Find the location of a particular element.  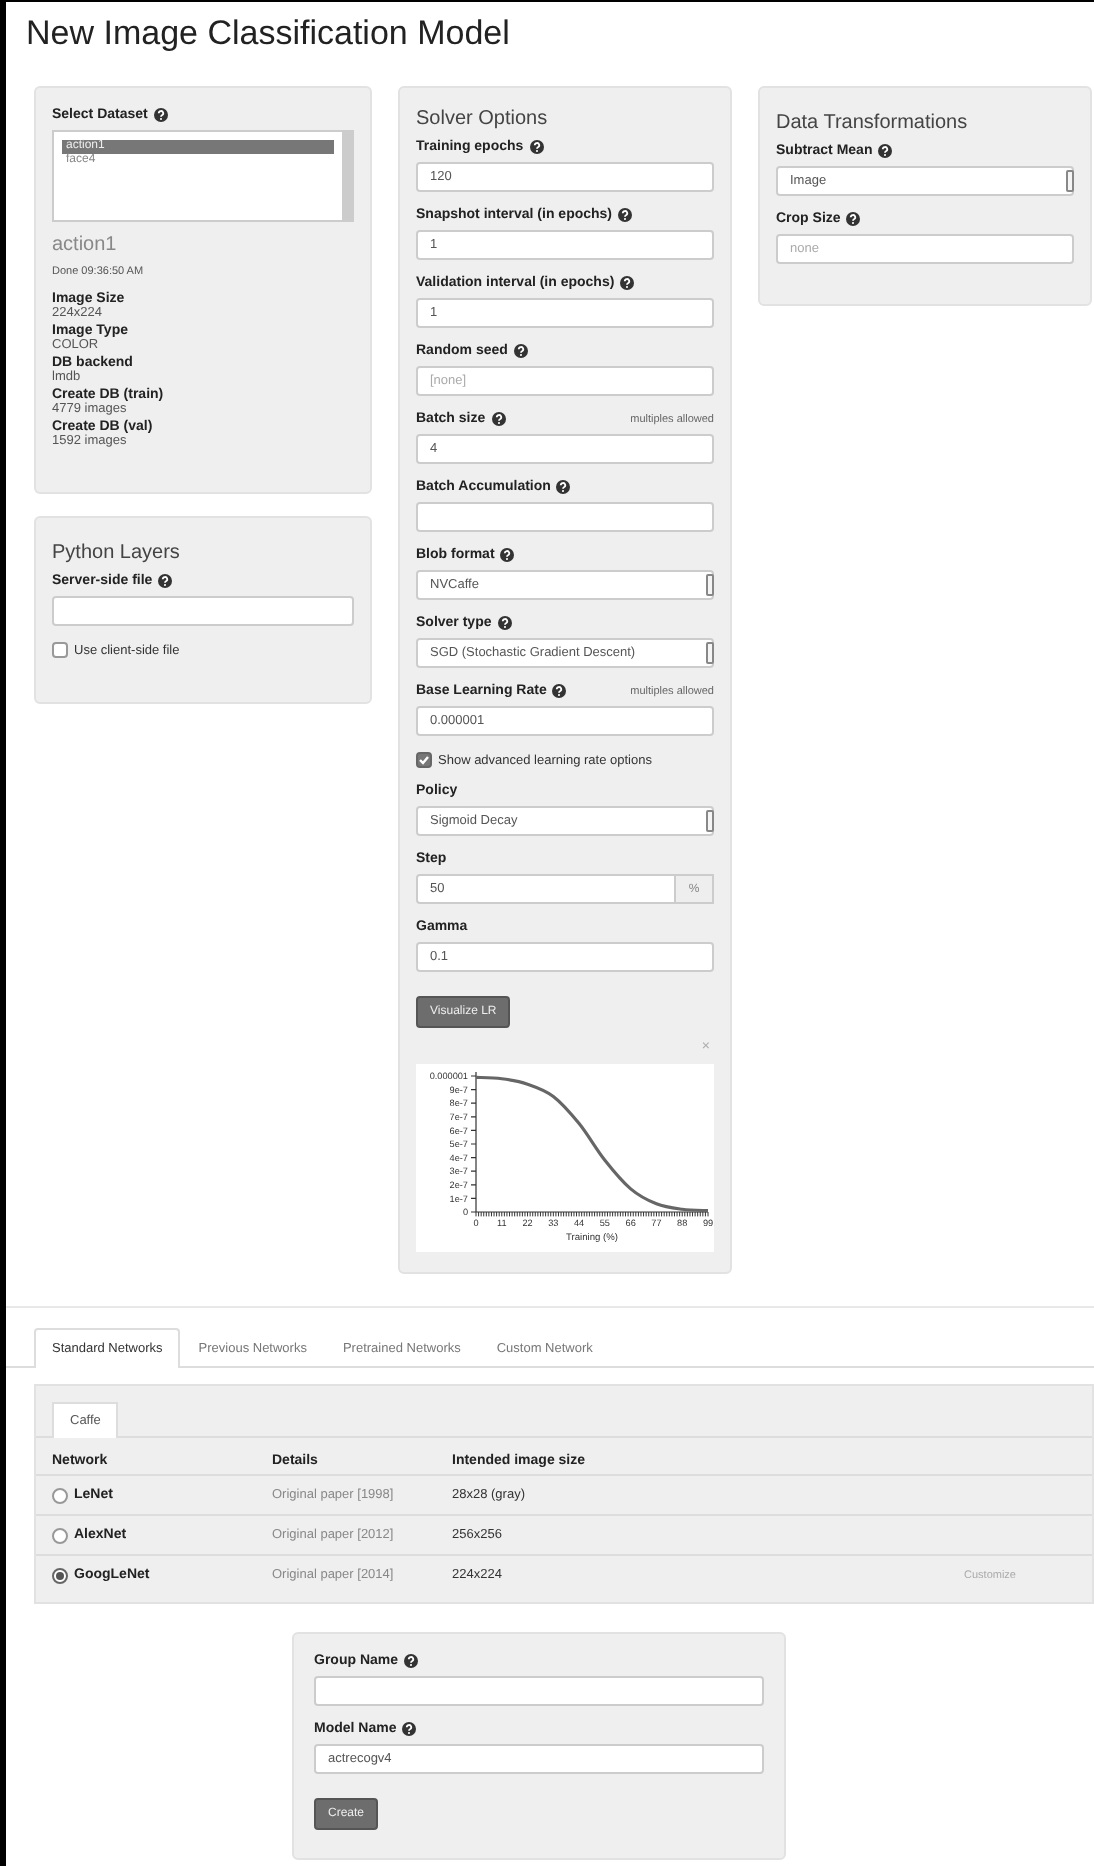

y-axis is located at coordinates (473, 1142).